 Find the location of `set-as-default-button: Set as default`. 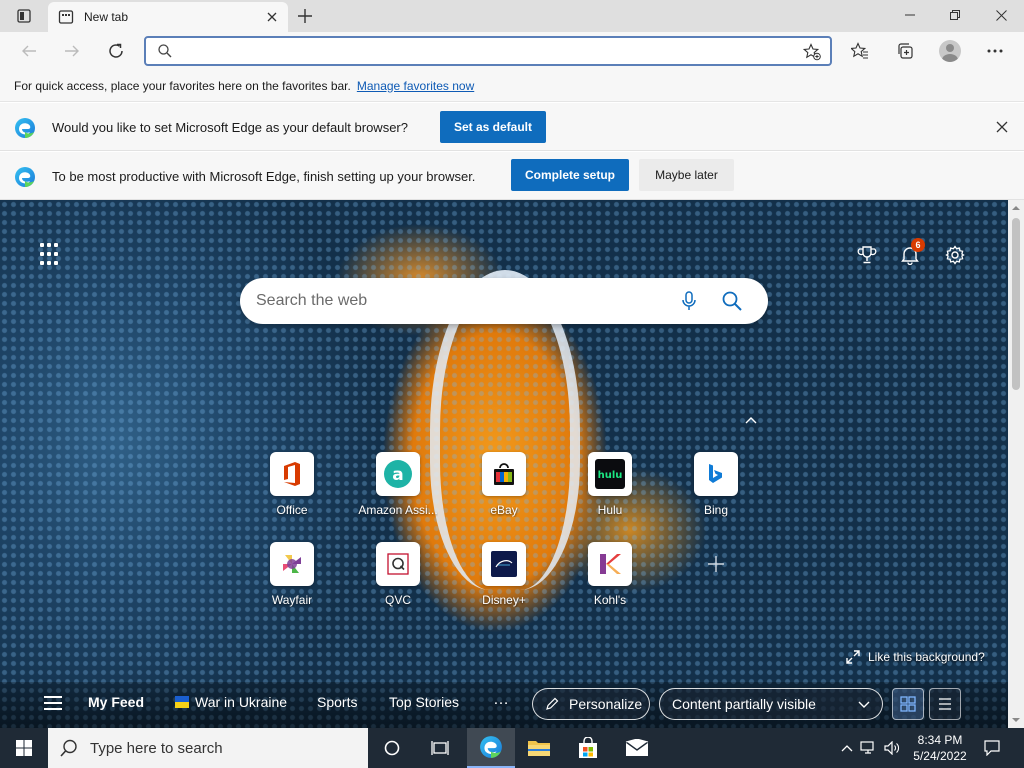

set-as-default-button: Set as default is located at coordinates (493, 127).